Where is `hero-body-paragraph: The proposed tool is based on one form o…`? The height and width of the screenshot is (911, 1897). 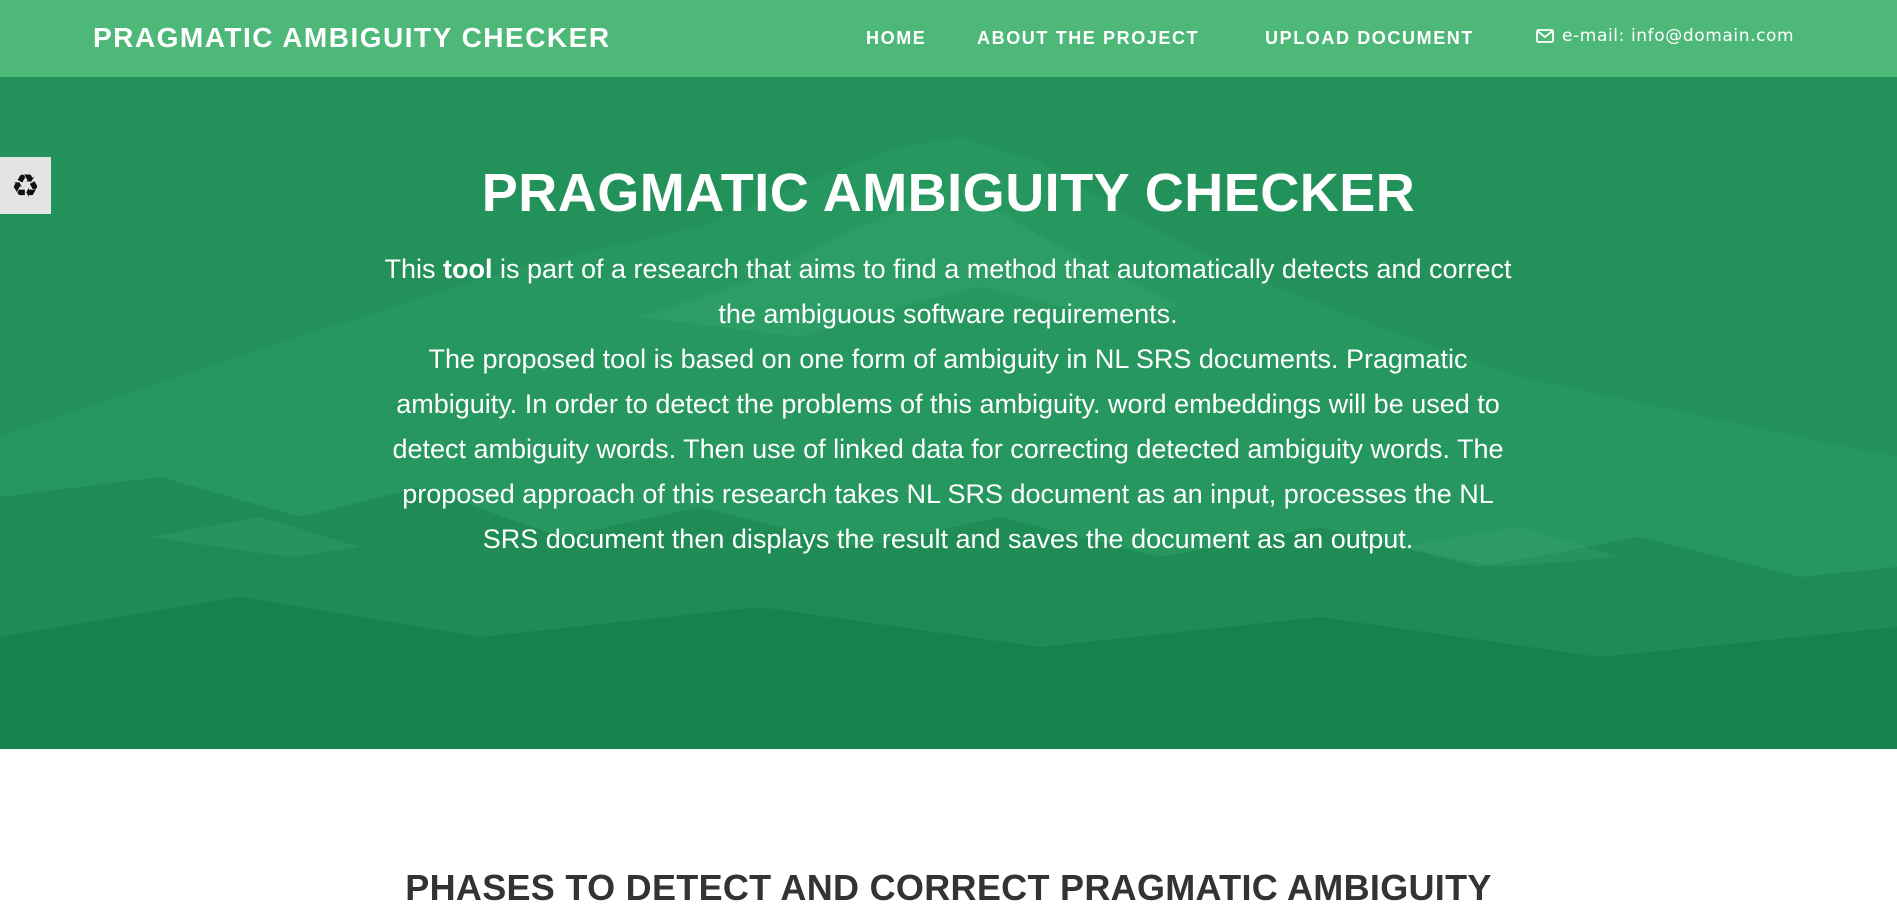 hero-body-paragraph: The proposed tool is based on one form o… is located at coordinates (948, 449).